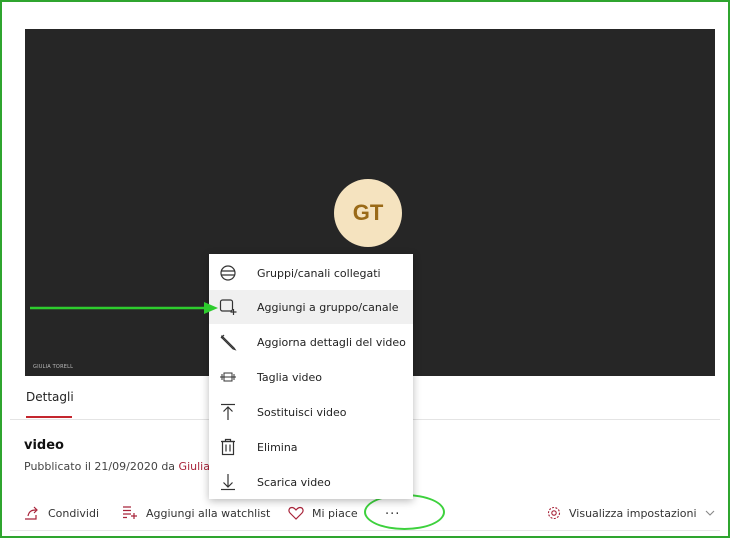 The height and width of the screenshot is (538, 730). What do you see at coordinates (49, 417) in the screenshot?
I see `tab-active-indicator` at bounding box center [49, 417].